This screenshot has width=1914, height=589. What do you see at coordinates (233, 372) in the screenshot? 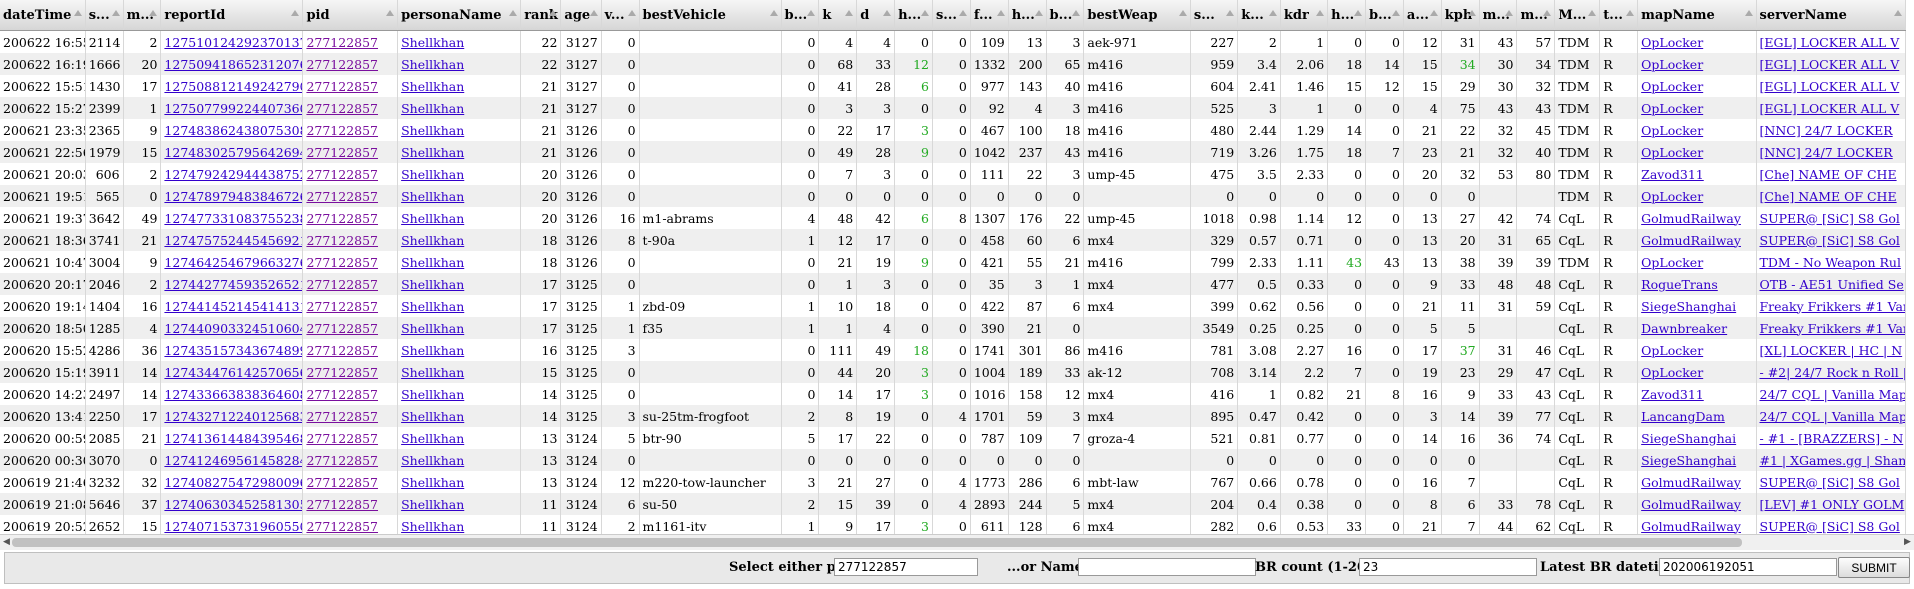
I see `report-link: 1274344761425706560` at bounding box center [233, 372].